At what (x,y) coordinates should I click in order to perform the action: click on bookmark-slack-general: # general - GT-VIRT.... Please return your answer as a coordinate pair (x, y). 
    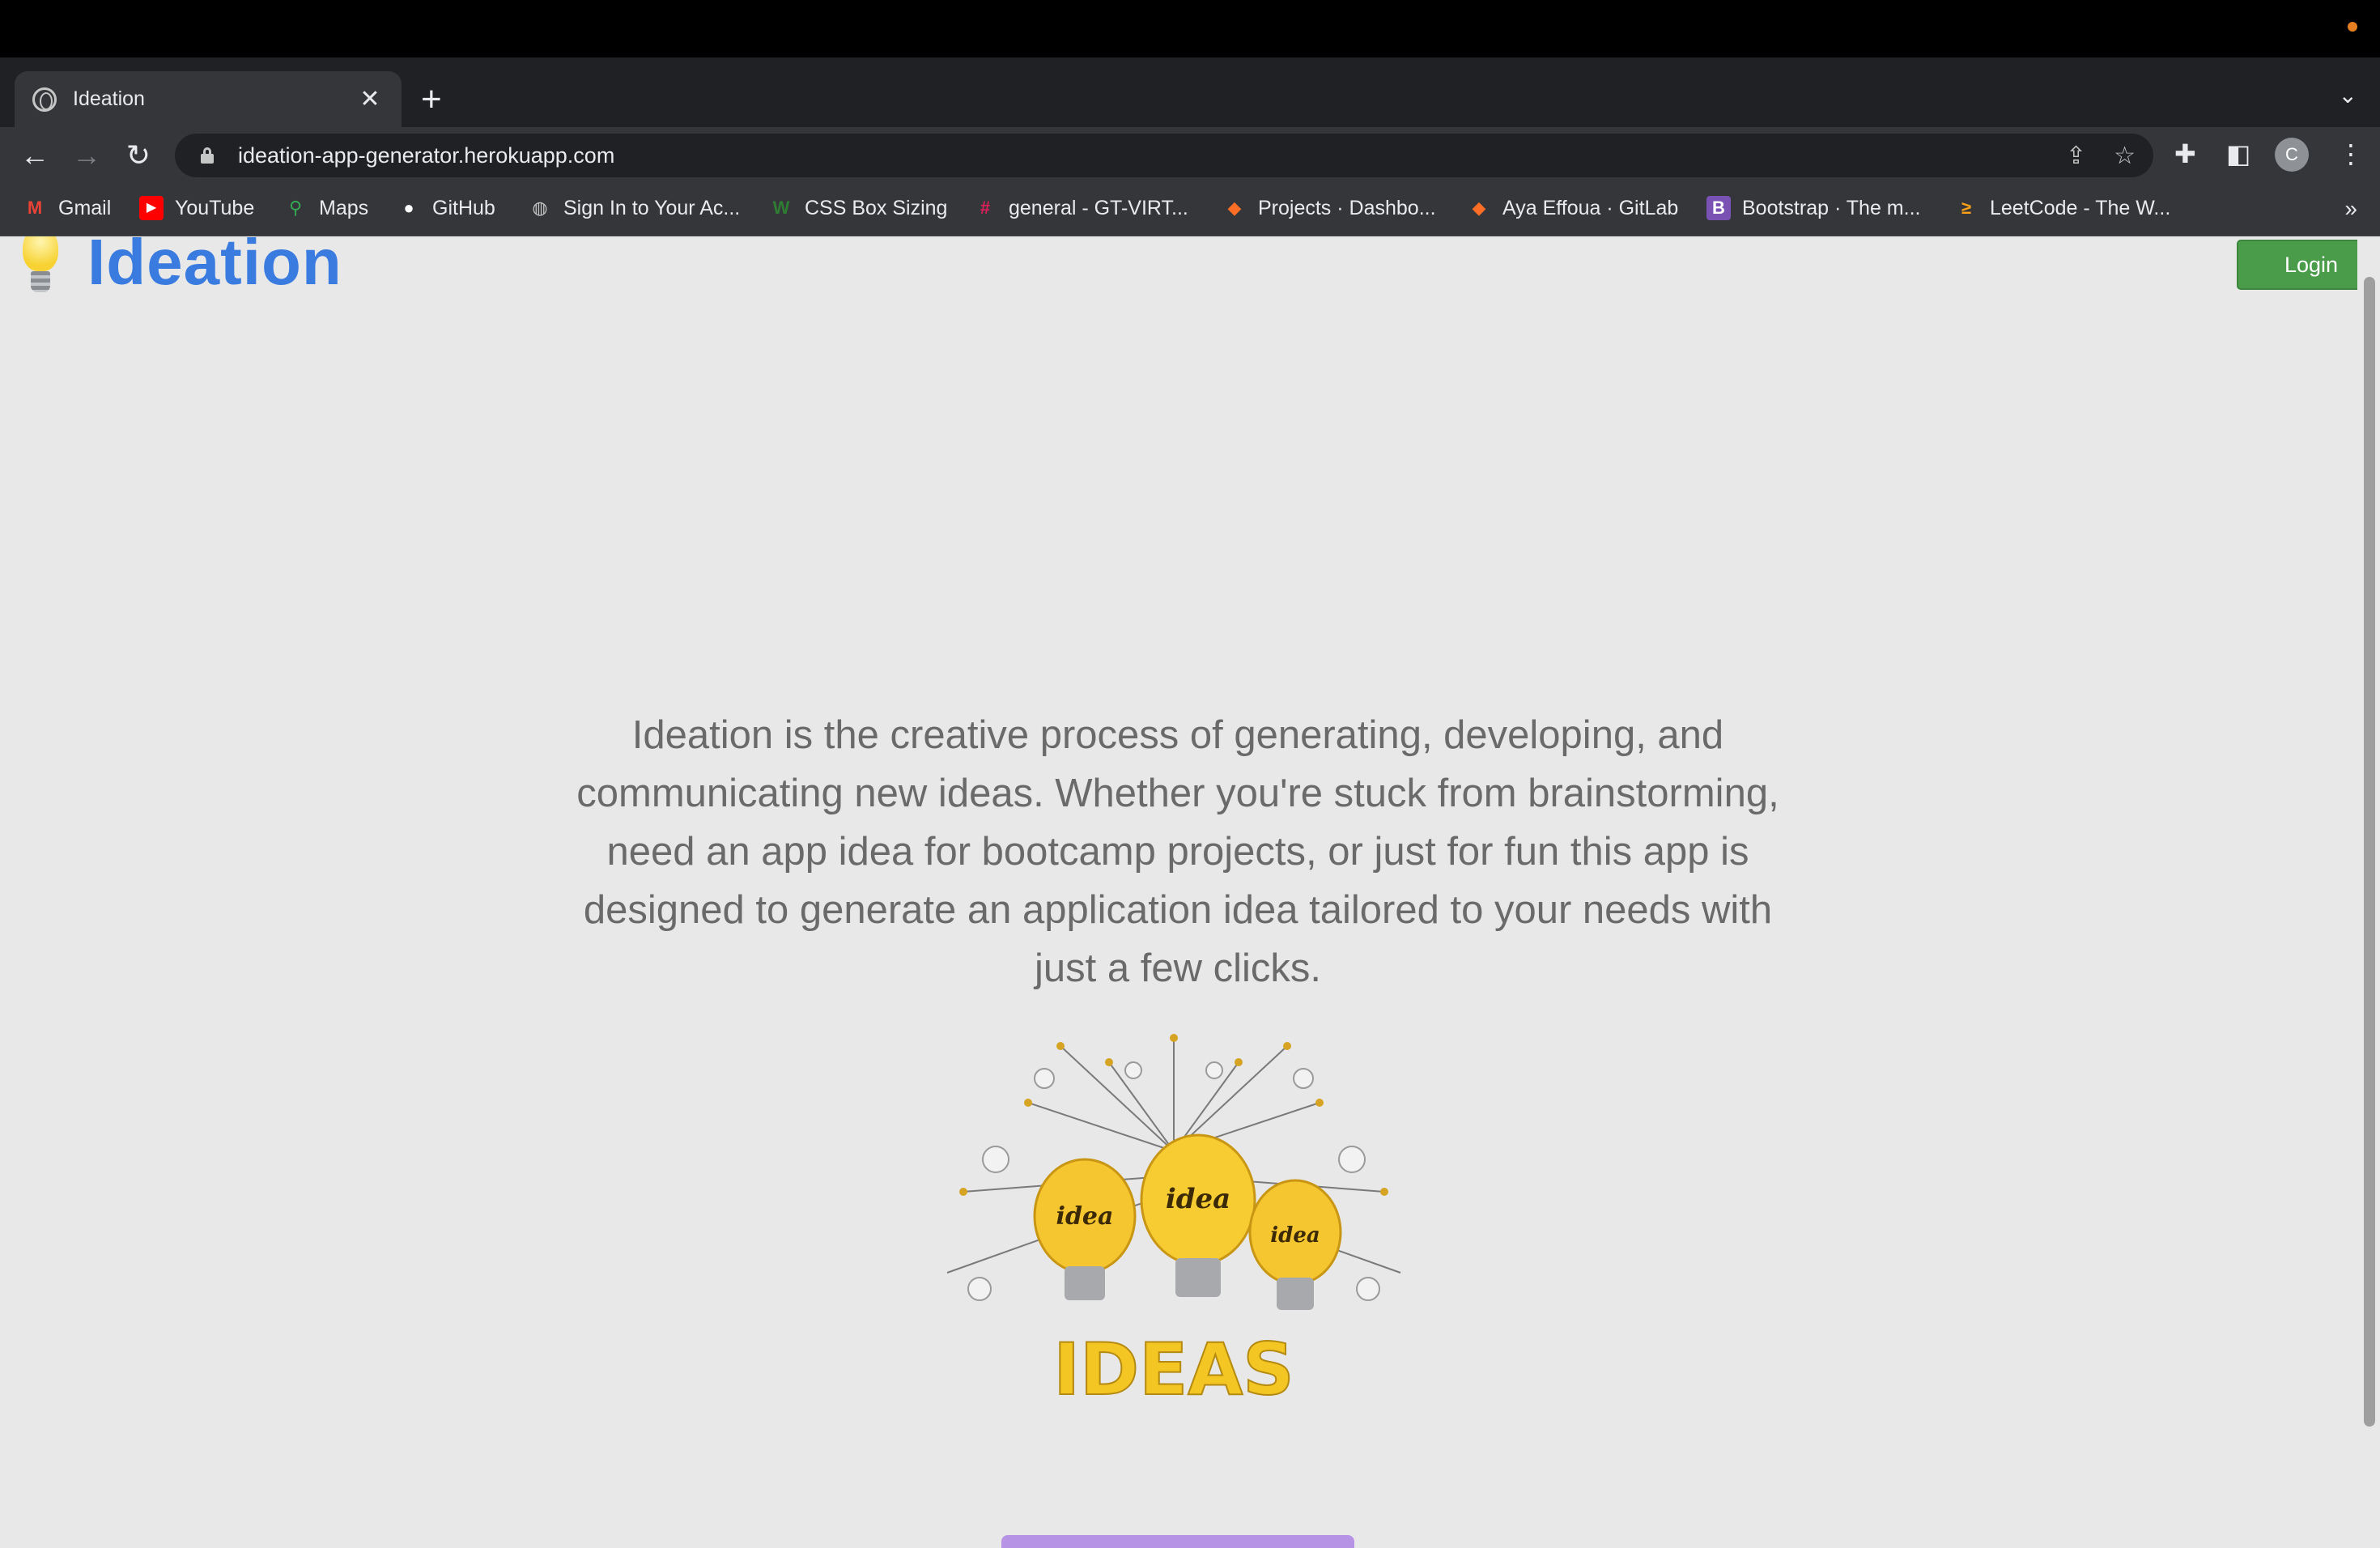
    Looking at the image, I should click on (1080, 208).